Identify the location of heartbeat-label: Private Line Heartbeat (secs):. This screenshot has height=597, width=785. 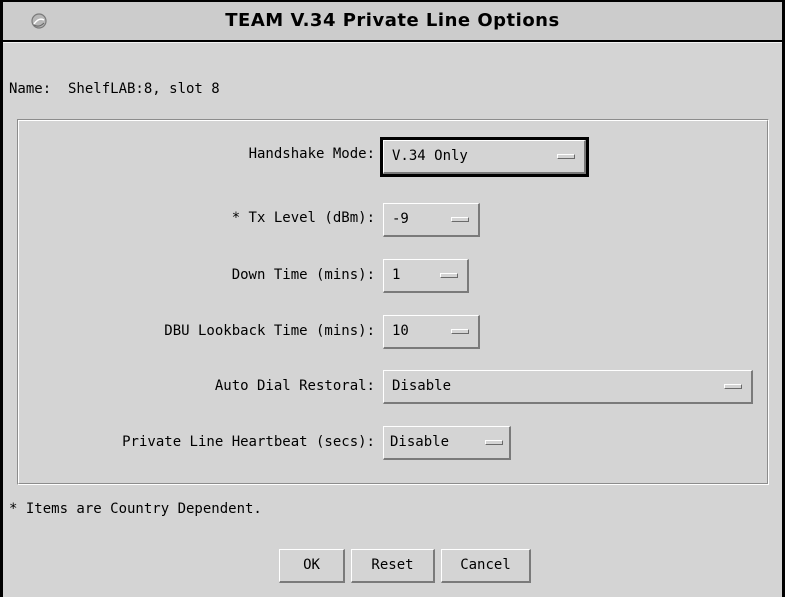
(248, 442).